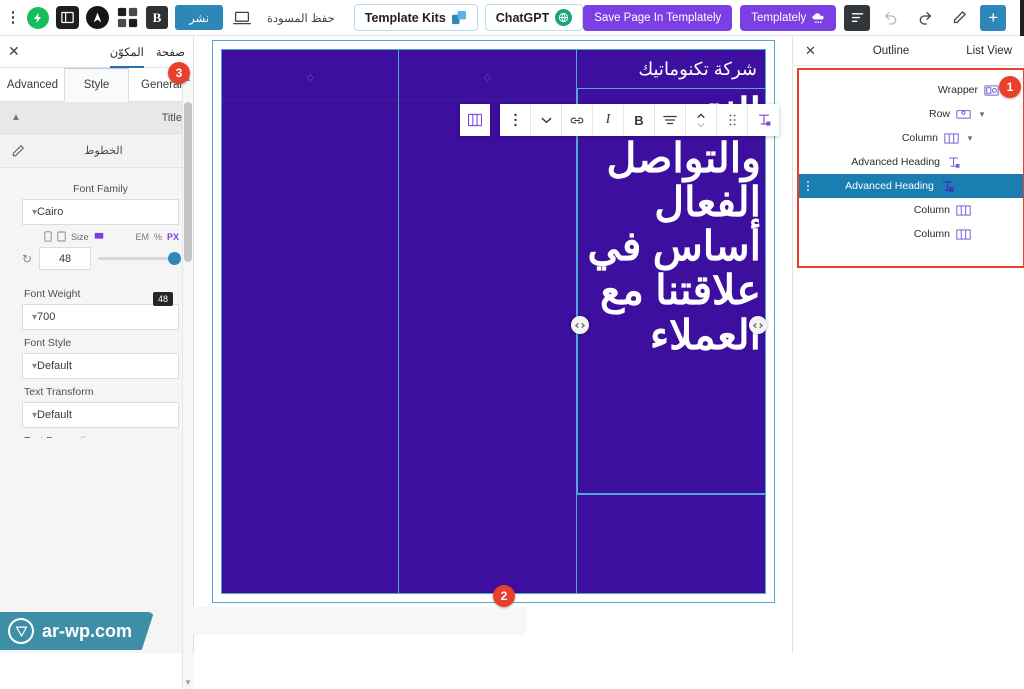  Describe the element at coordinates (608, 120) in the screenshot. I see `italic-icon: I` at that location.